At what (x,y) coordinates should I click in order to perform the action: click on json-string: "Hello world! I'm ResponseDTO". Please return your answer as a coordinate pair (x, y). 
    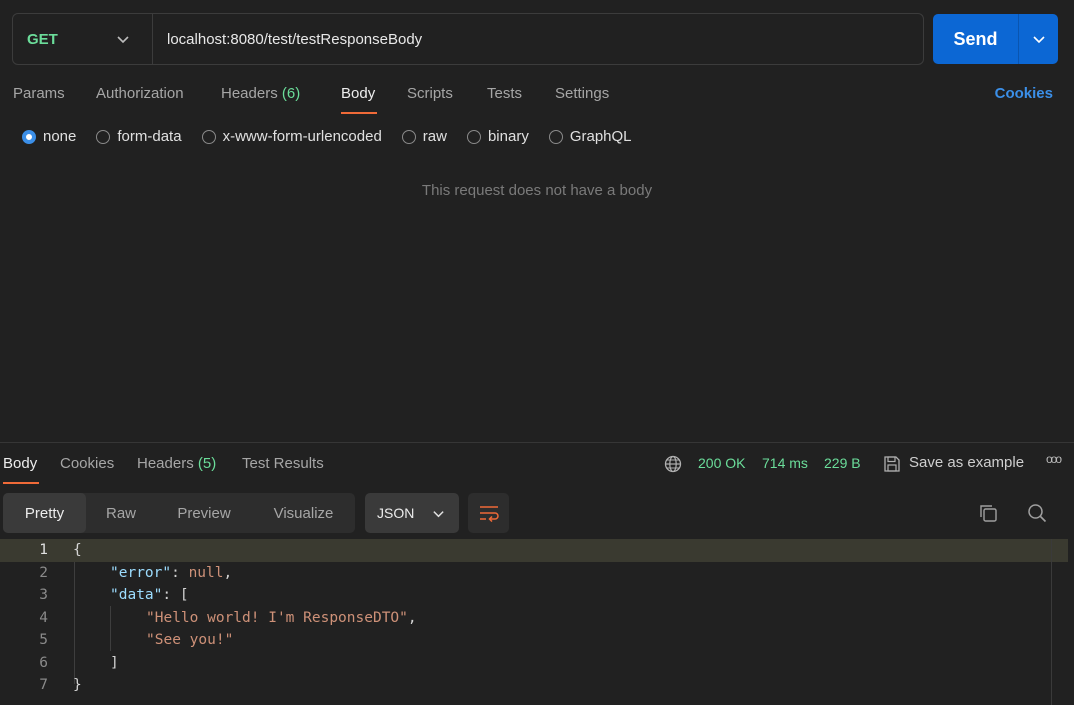
    Looking at the image, I should click on (277, 617).